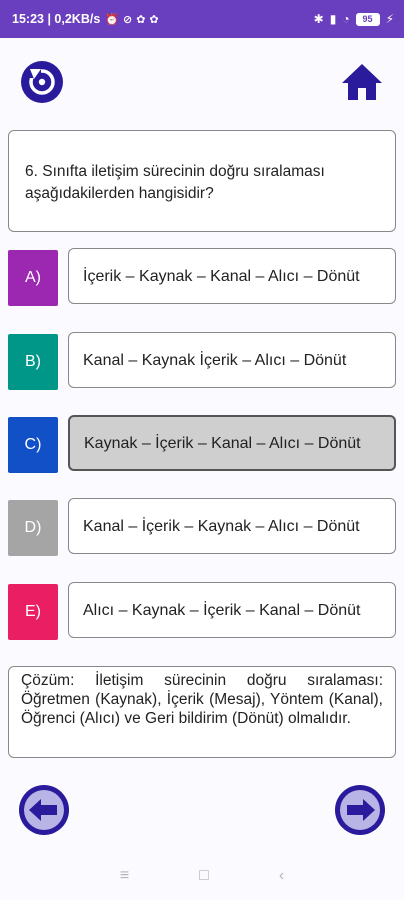 This screenshot has width=404, height=900. I want to click on status-left: 15:23 | 0,2KB/s ⏰ ⊘ ✿ ✿, so click(85, 19).